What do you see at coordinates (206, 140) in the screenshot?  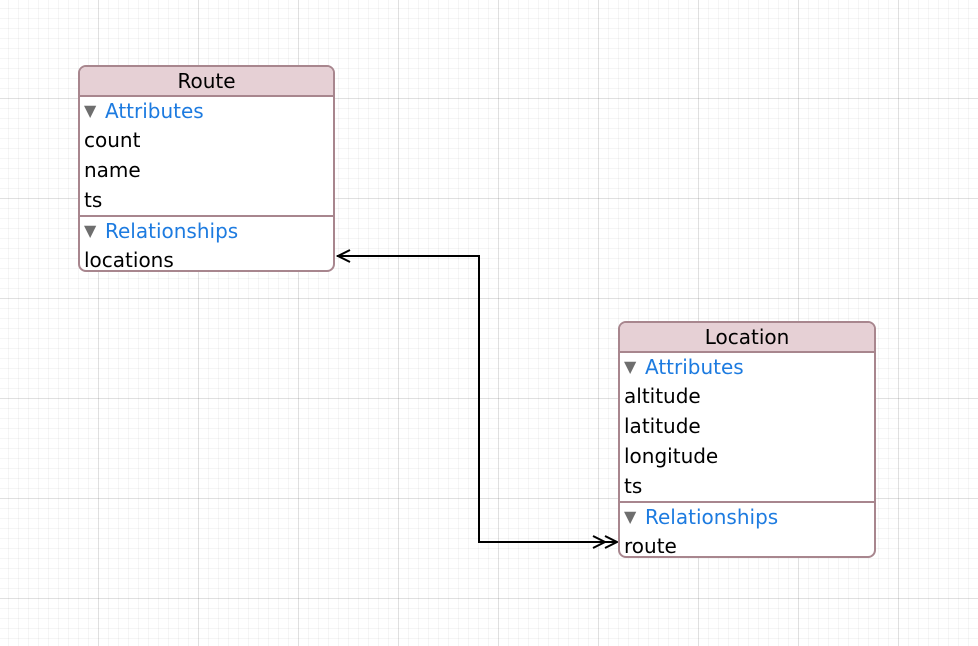 I see `attribute-row: count` at bounding box center [206, 140].